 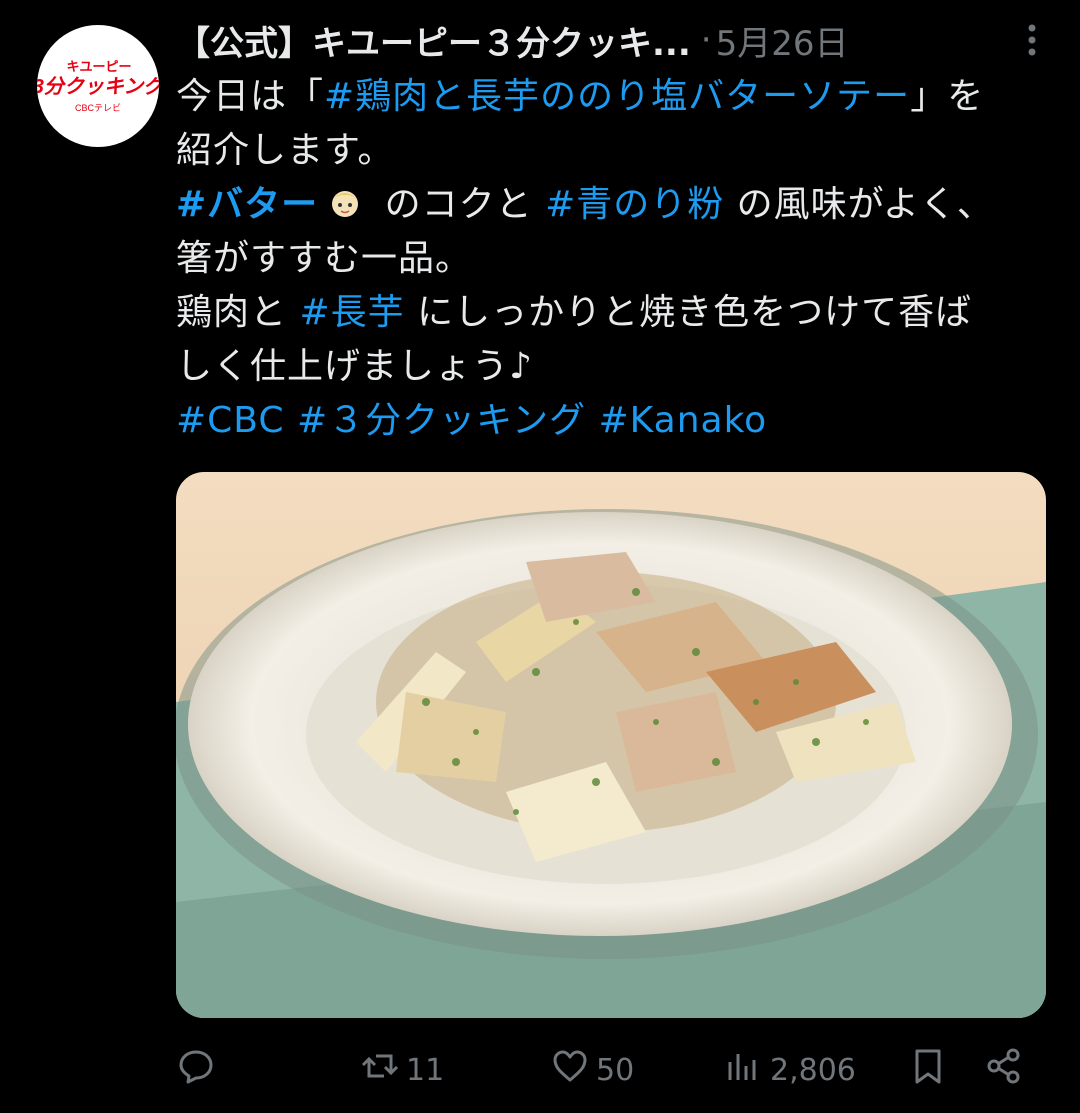 I want to click on like-icon, so click(x=570, y=1070).